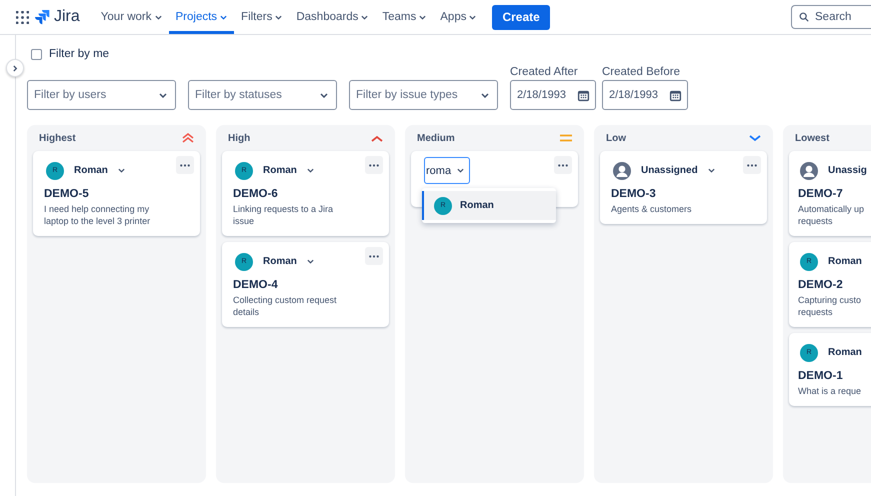 This screenshot has width=871, height=496. Describe the element at coordinates (239, 138) in the screenshot. I see `column-title: High` at that location.